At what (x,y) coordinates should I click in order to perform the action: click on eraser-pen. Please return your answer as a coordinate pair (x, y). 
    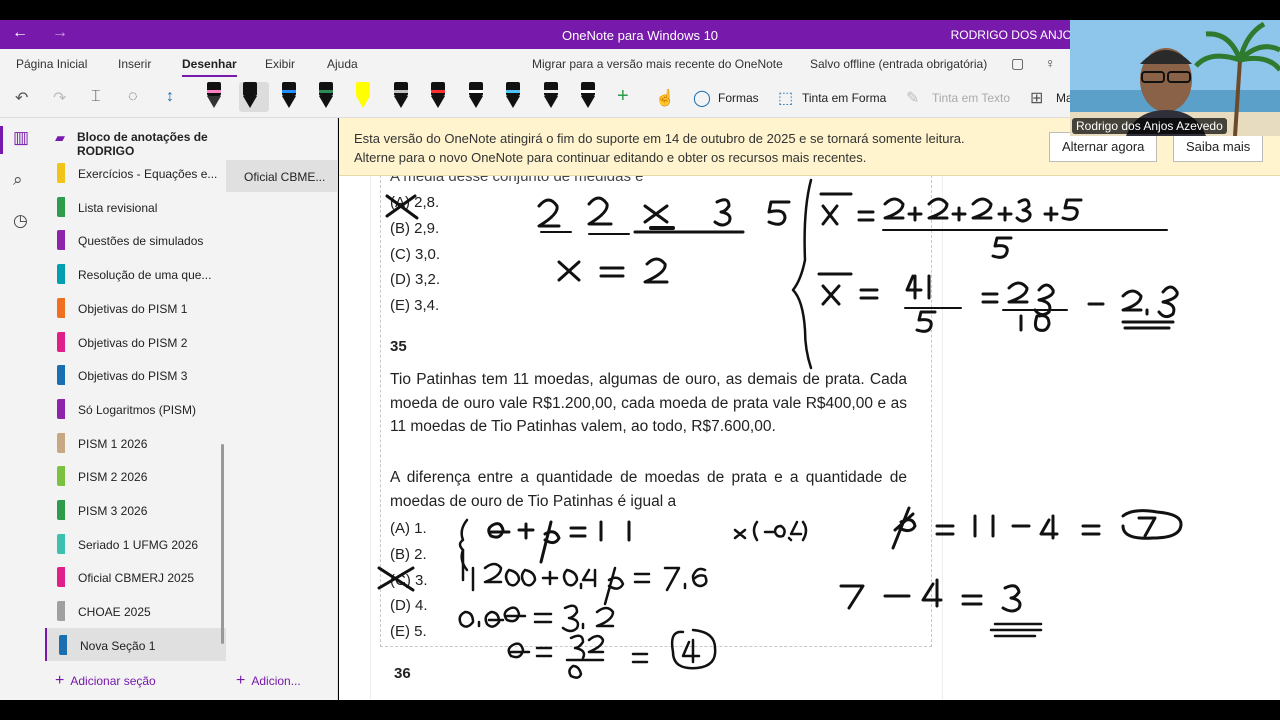
    Looking at the image, I should click on (214, 97).